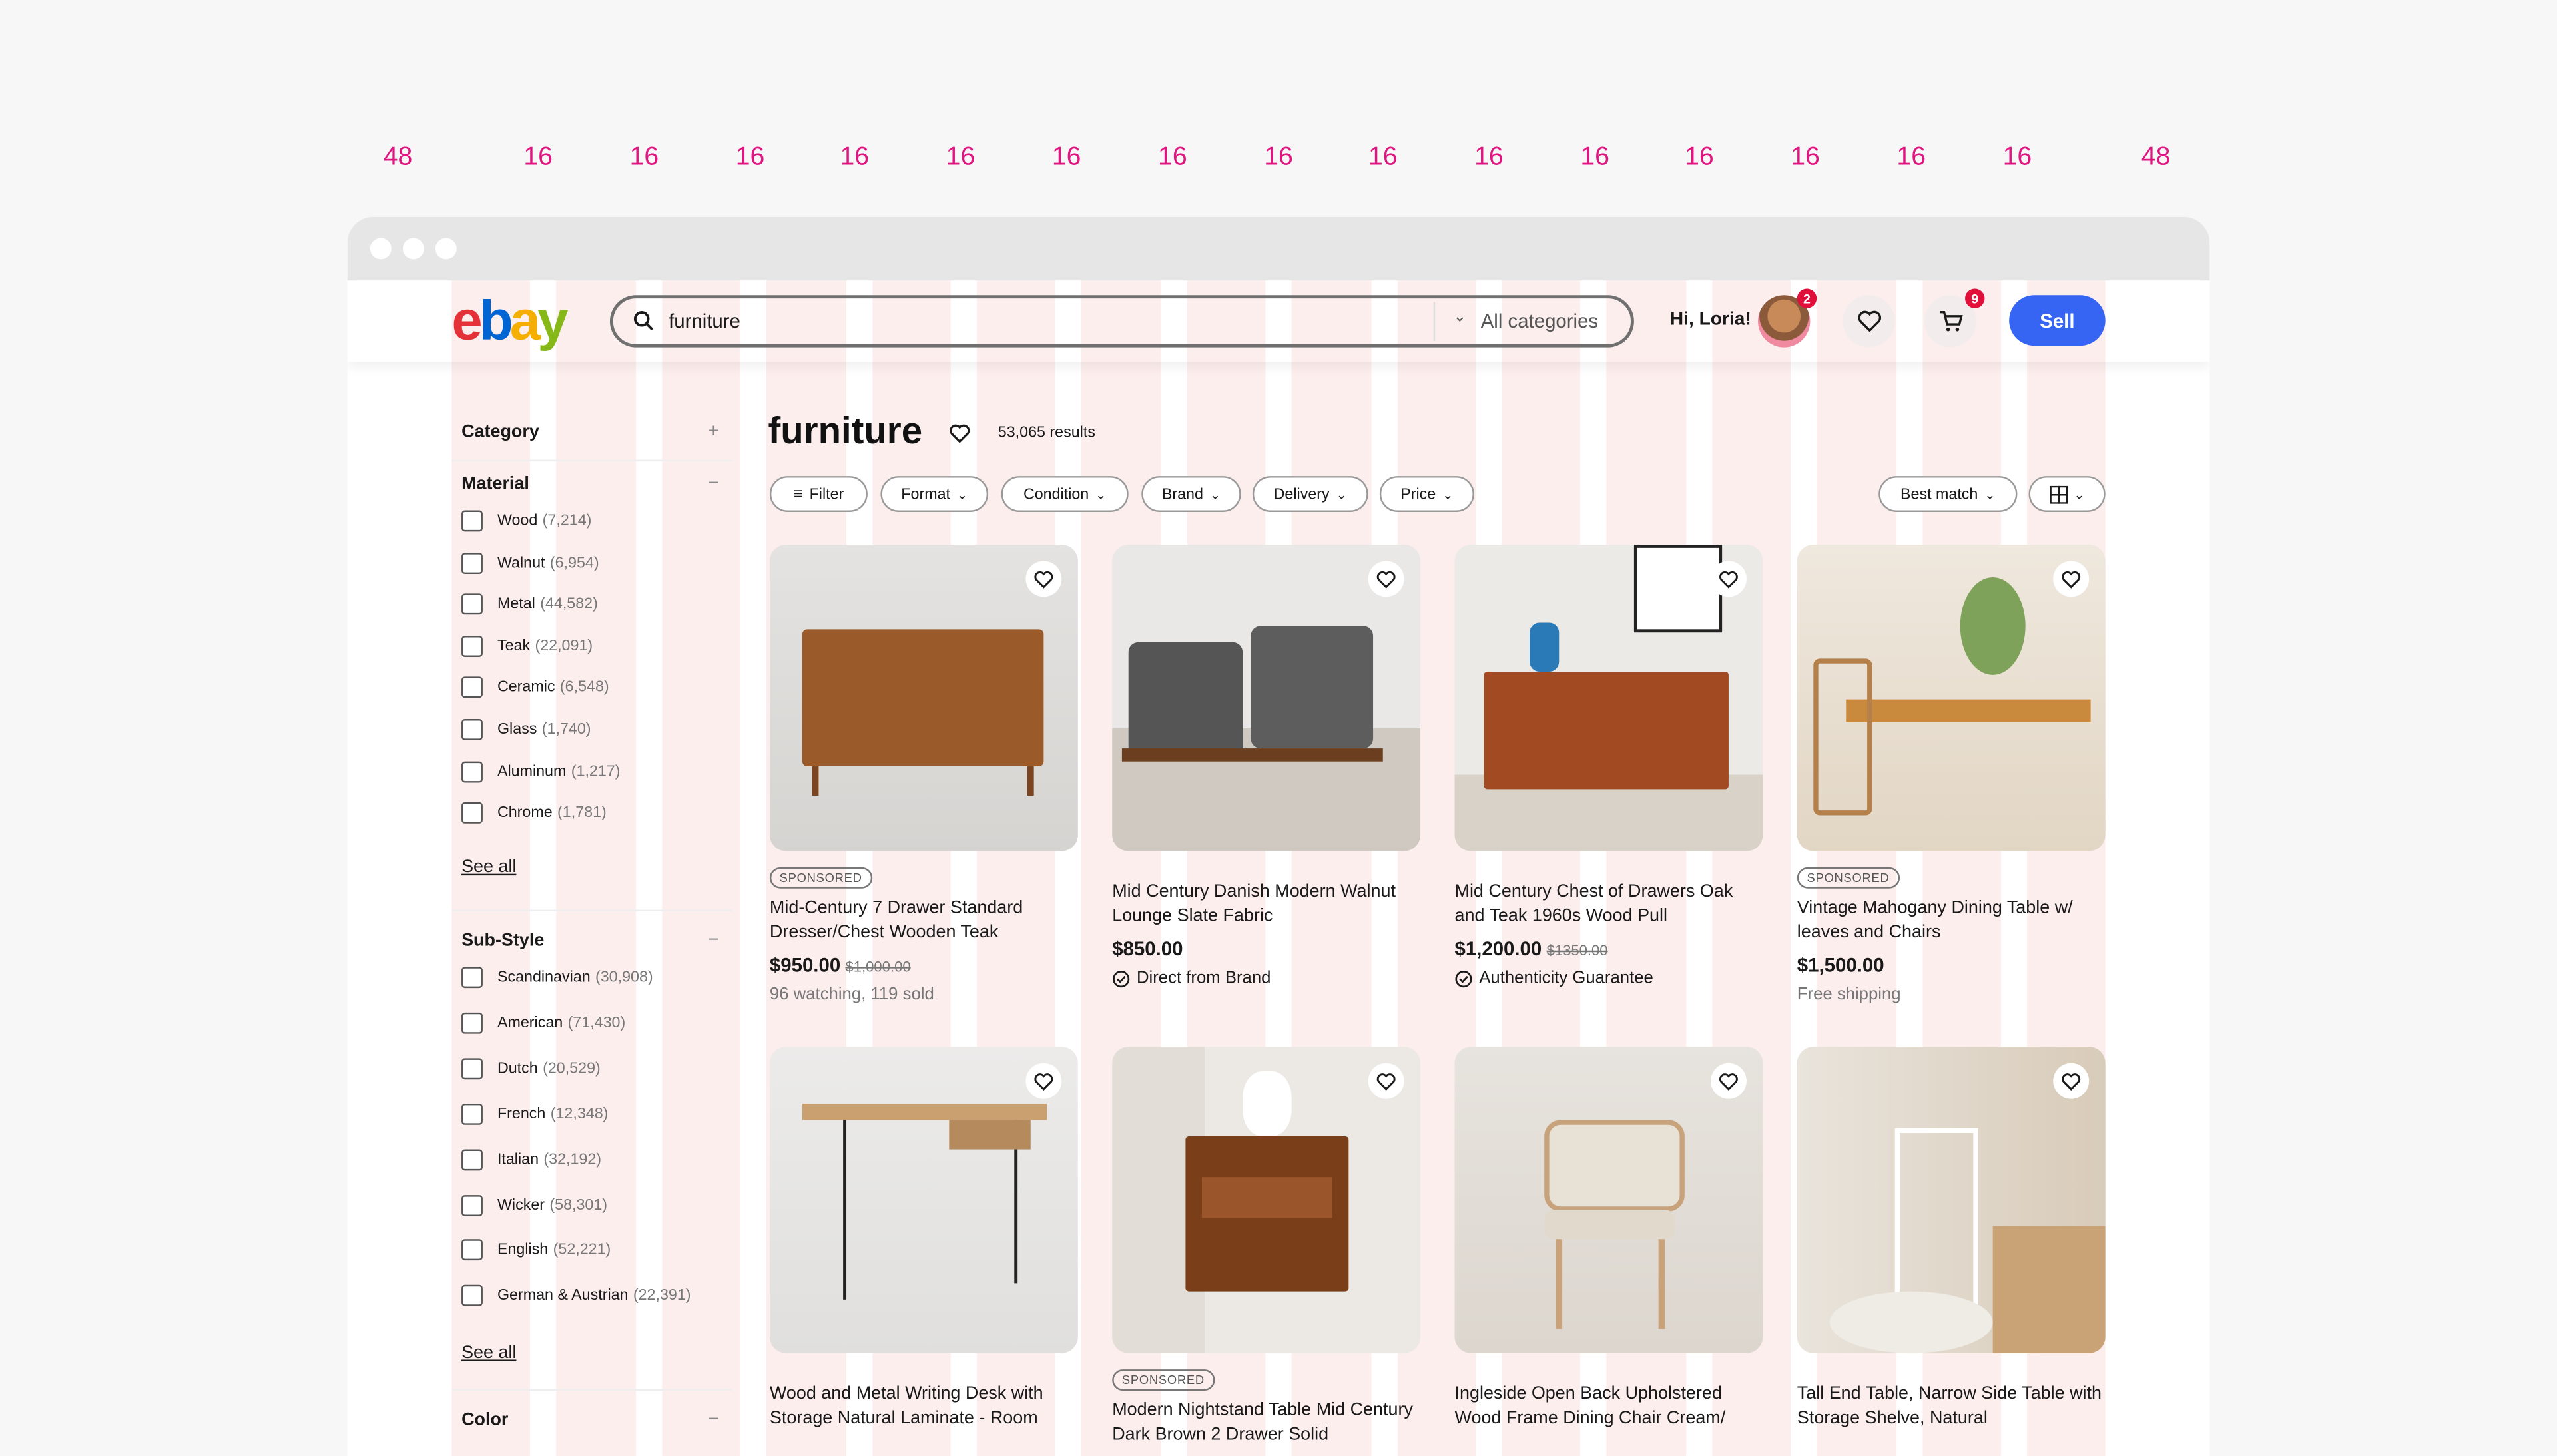 The width and height of the screenshot is (2557, 1456). What do you see at coordinates (704, 321) in the screenshot?
I see `search-input: furniture` at bounding box center [704, 321].